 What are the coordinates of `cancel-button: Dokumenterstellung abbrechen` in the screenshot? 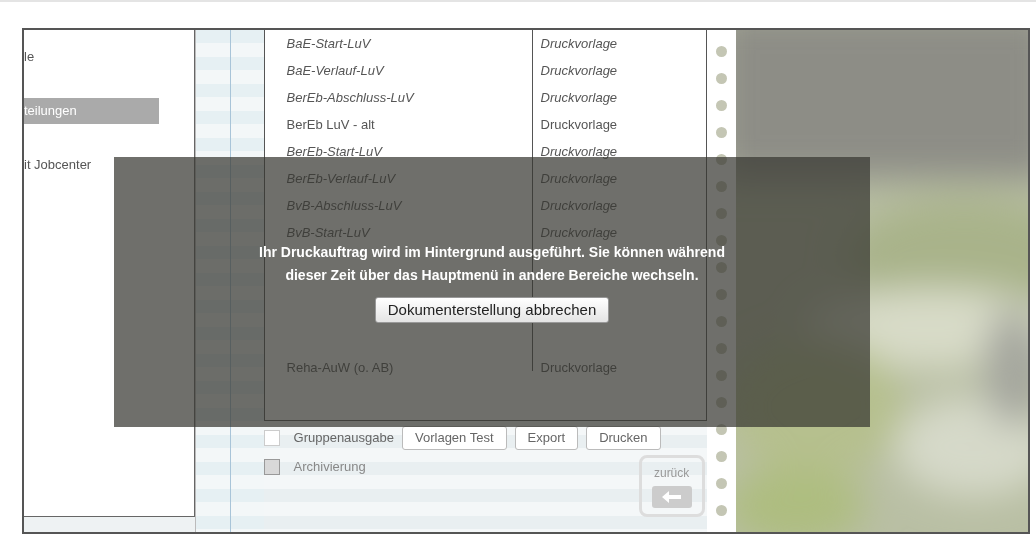 It's located at (492, 310).